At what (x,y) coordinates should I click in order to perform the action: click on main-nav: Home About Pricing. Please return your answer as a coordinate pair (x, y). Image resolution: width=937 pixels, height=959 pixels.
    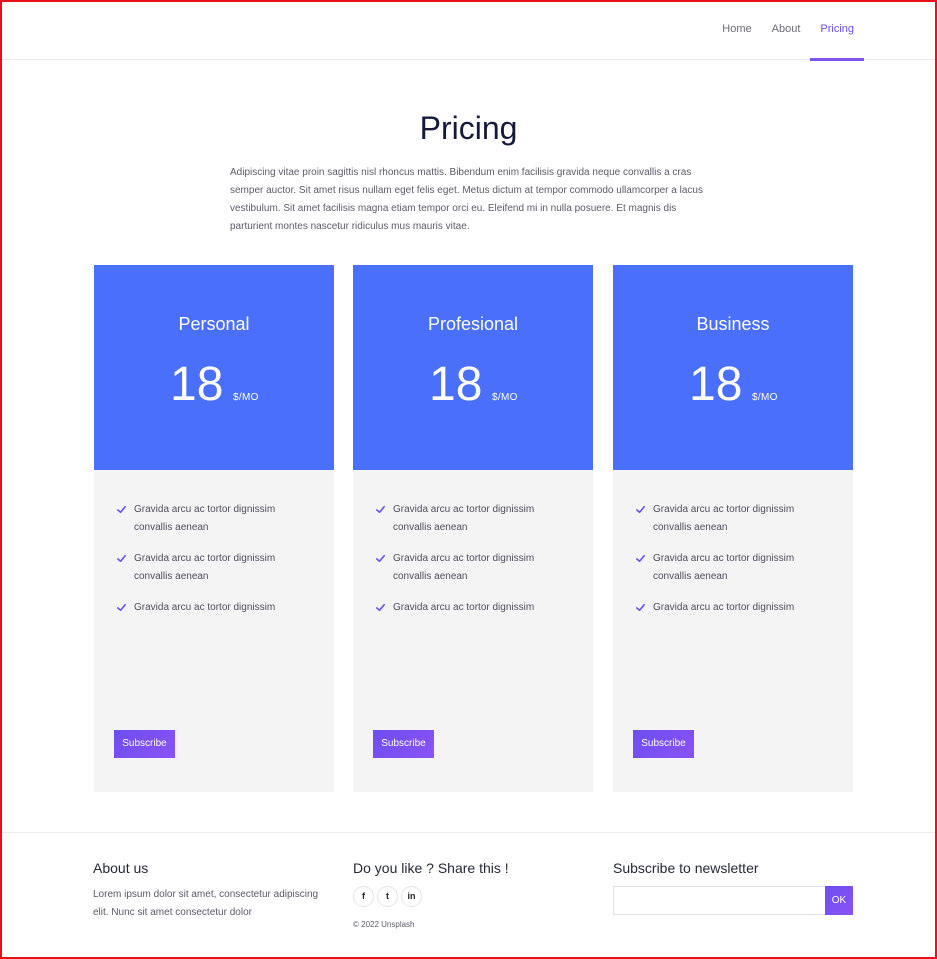
    Looking at the image, I should click on (788, 30).